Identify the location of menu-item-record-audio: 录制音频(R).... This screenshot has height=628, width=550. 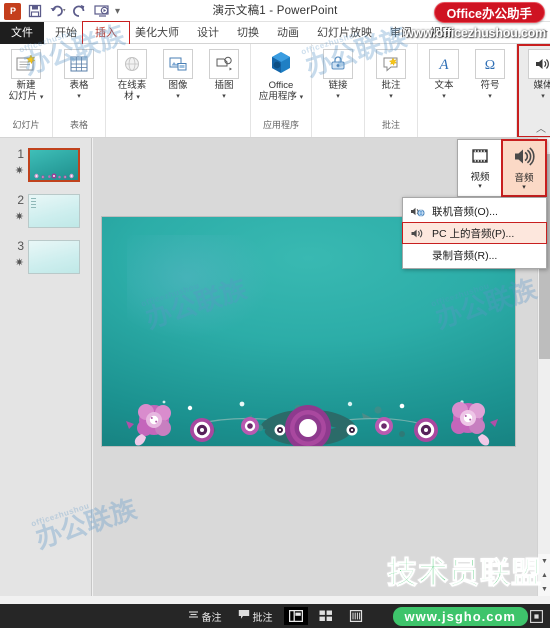
(474, 255).